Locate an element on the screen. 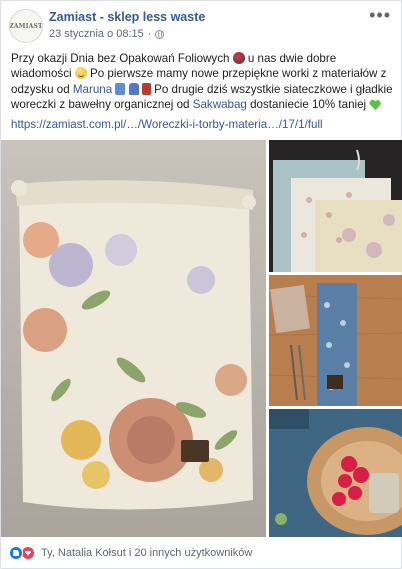 This screenshot has width=402, height=569. post-date: 23 stycznia o 08:15 is located at coordinates (96, 34).